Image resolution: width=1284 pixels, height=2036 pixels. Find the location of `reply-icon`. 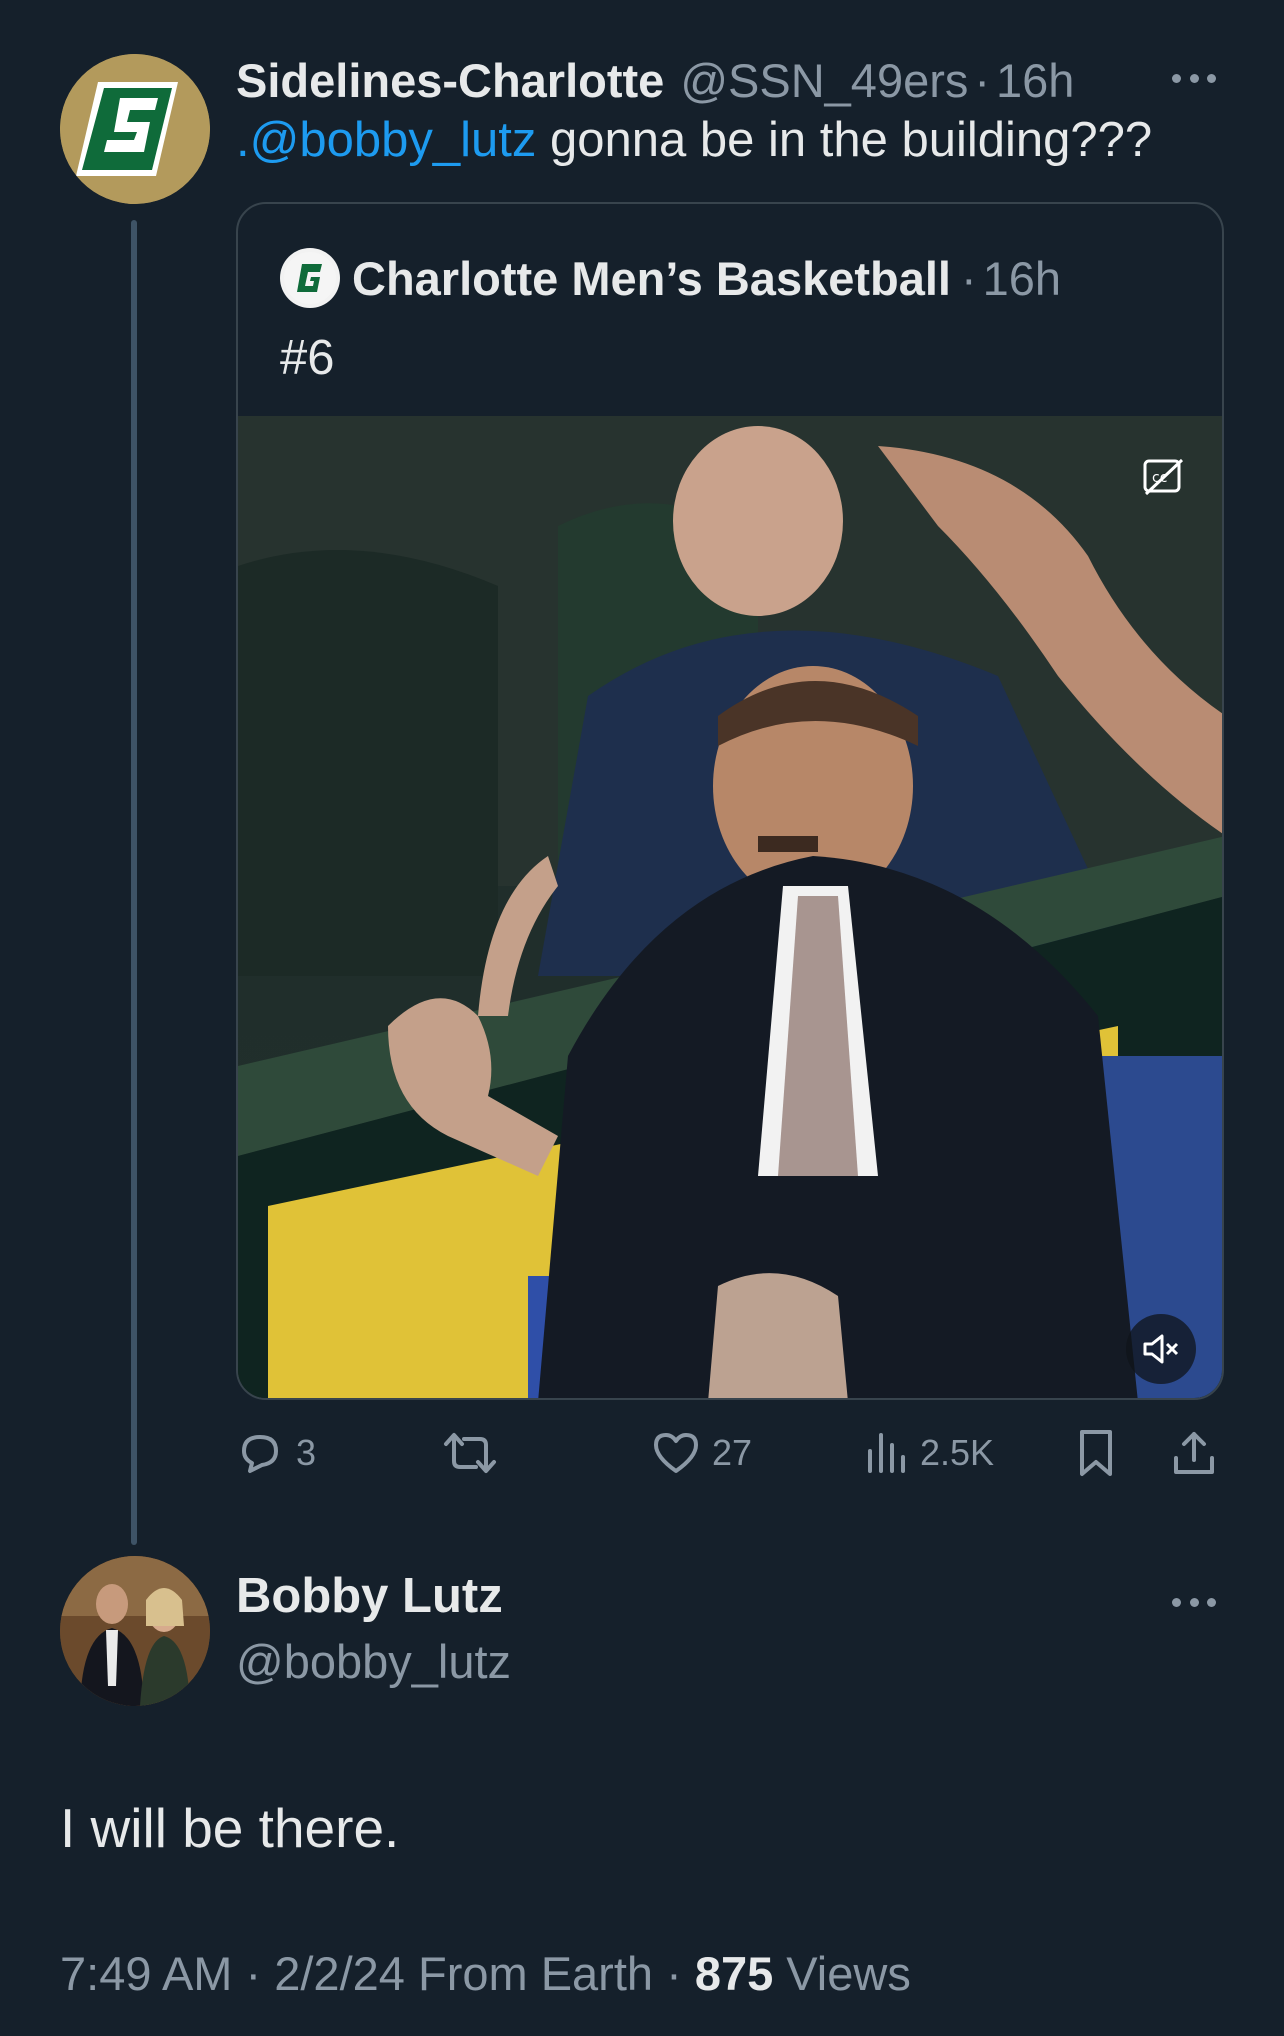

reply-icon is located at coordinates (260, 1454).